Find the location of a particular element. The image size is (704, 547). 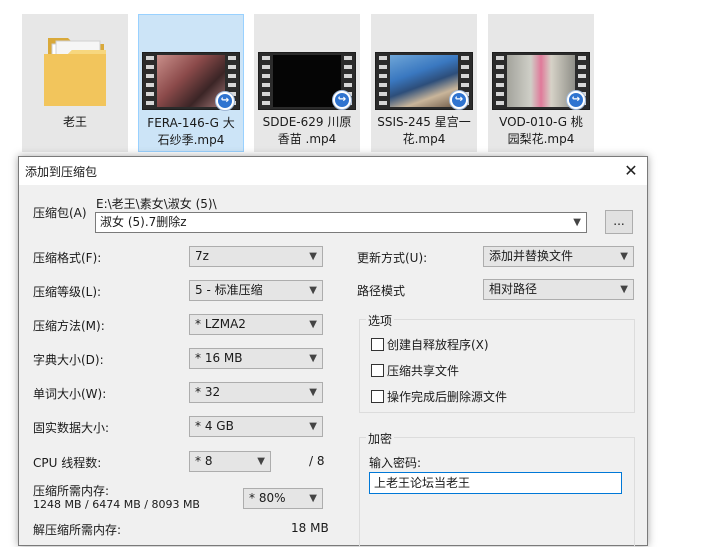

file-tile-video: ↪ VOD-010-G 桃 园梨花.mp4 is located at coordinates (541, 83).